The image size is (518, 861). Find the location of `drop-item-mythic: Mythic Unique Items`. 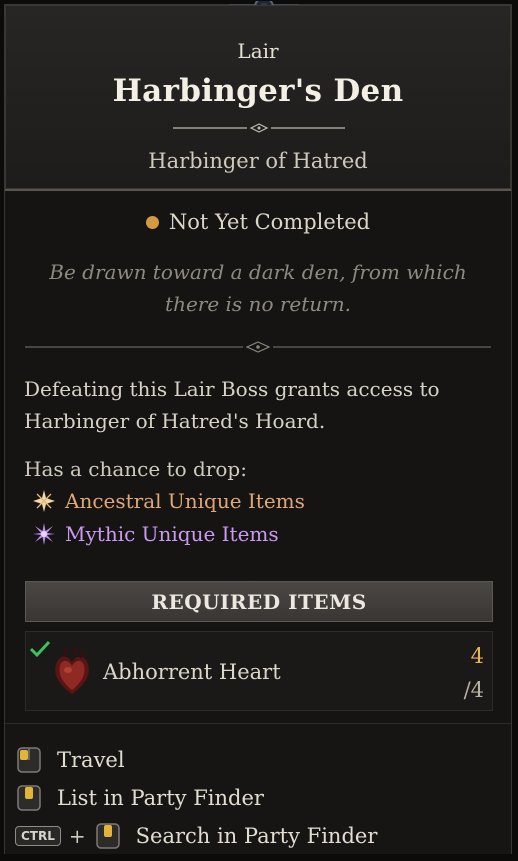

drop-item-mythic: Mythic Unique Items is located at coordinates (156, 534).